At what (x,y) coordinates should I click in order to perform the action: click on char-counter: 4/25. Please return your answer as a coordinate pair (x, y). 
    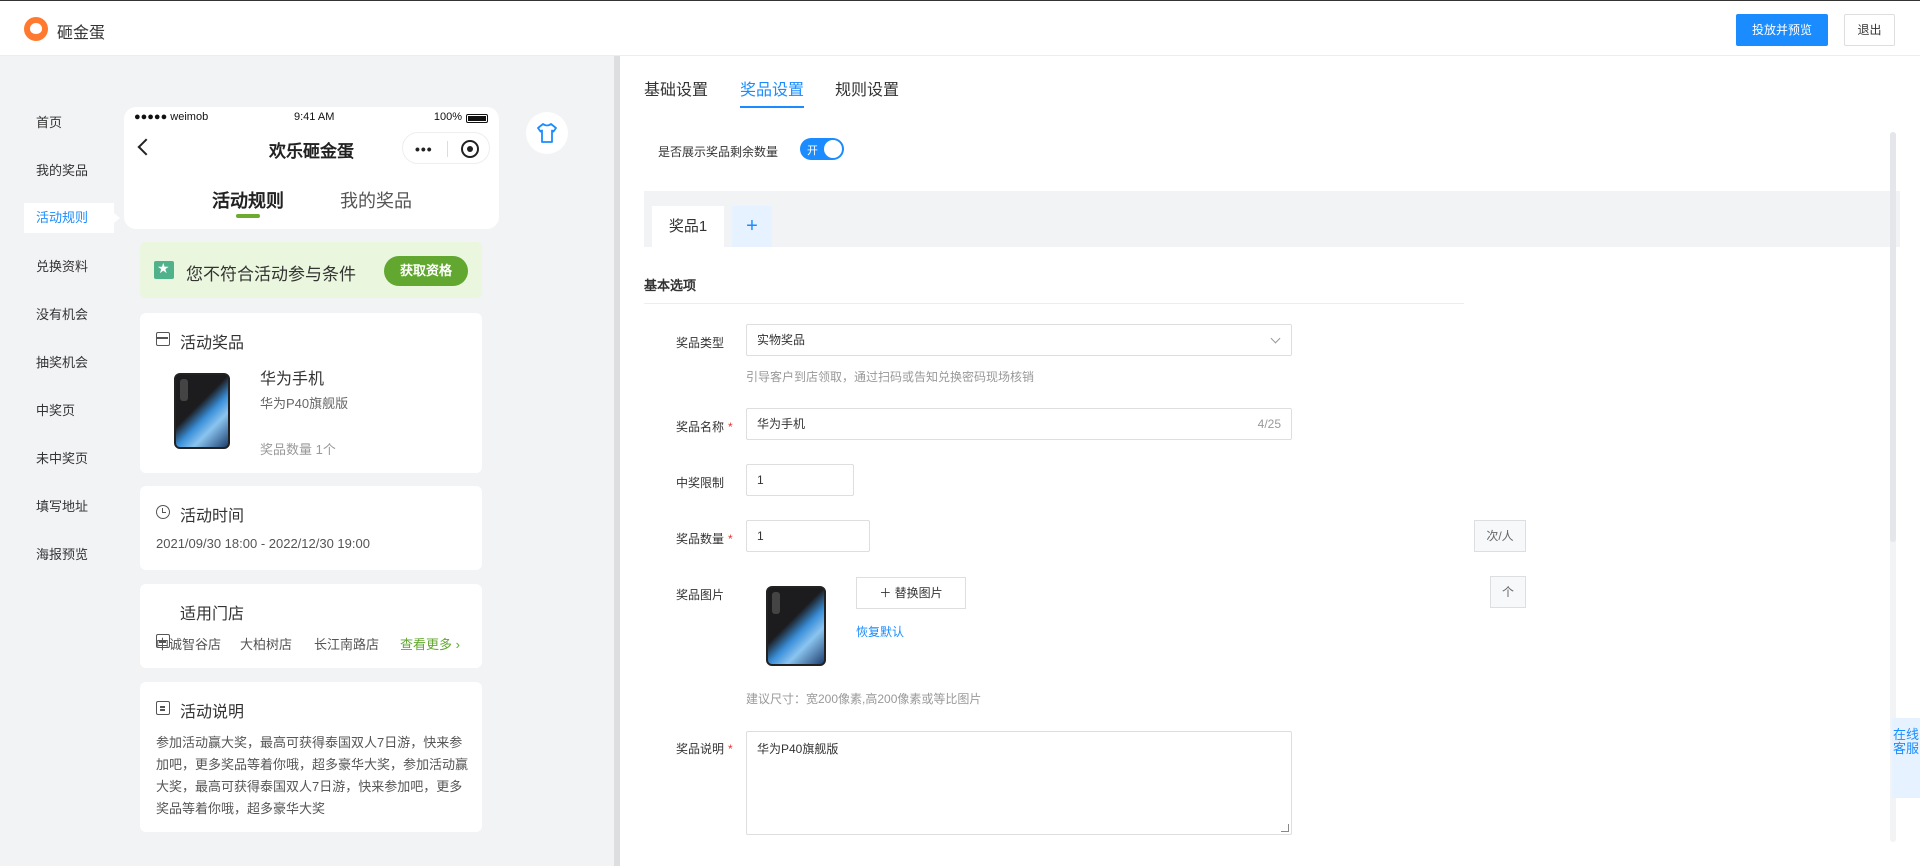
    Looking at the image, I should click on (1269, 424).